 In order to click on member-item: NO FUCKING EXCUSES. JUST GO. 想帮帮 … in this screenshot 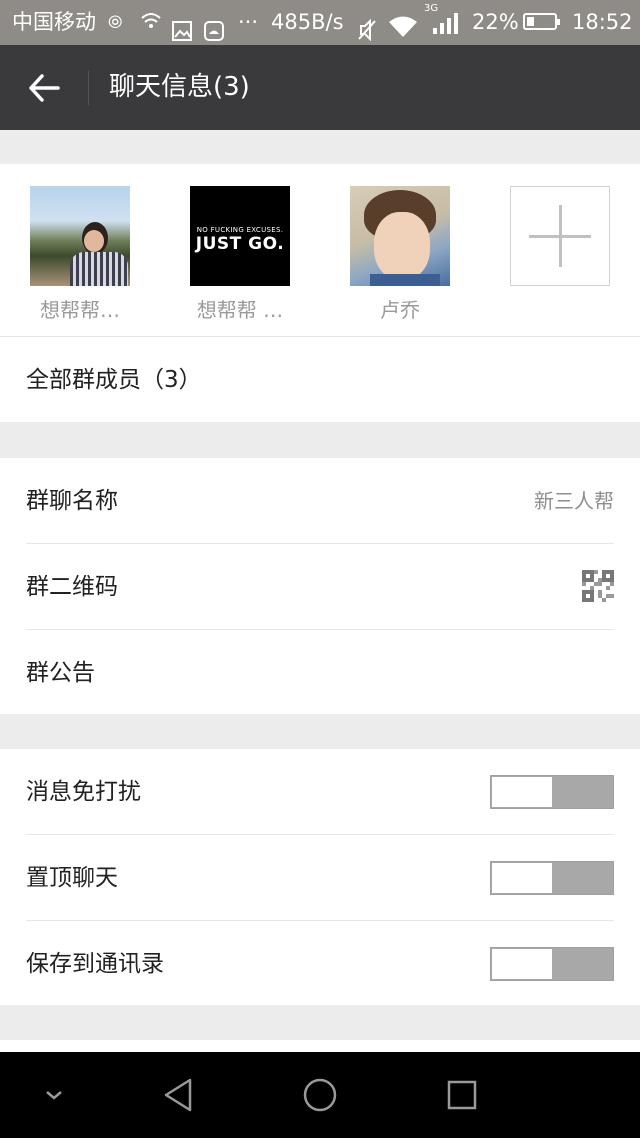, I will do `click(240, 254)`.